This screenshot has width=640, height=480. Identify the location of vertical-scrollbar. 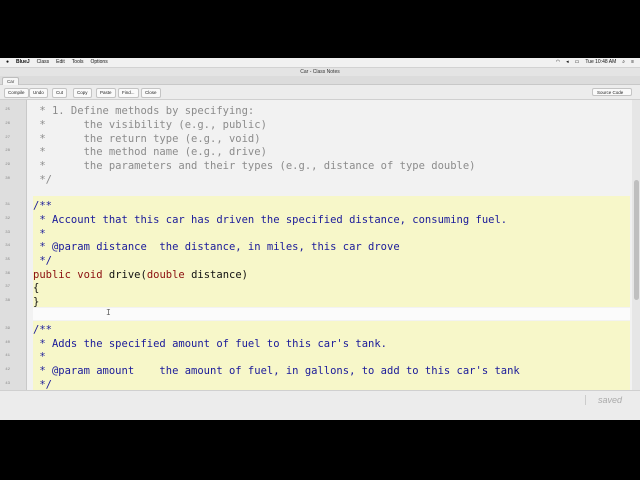
(636, 245).